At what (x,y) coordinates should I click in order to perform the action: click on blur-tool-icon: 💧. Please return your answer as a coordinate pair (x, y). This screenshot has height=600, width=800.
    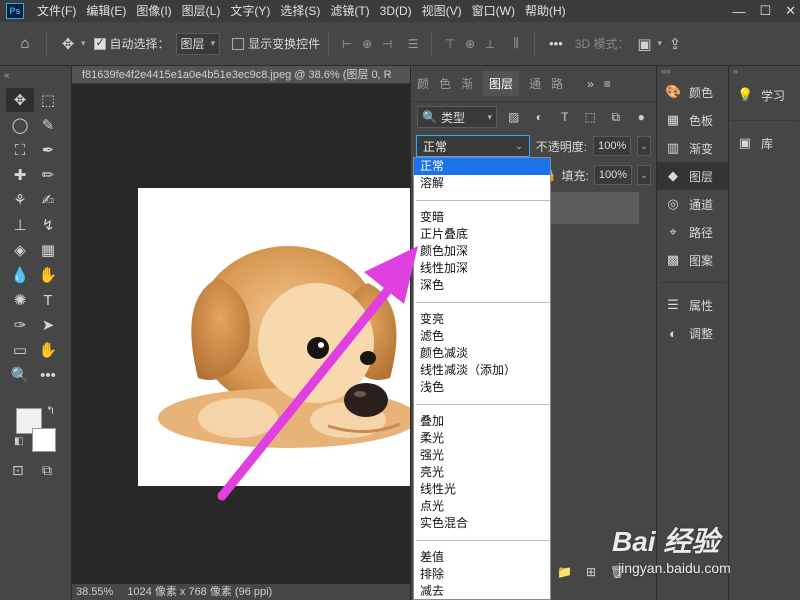
    Looking at the image, I should click on (20, 275).